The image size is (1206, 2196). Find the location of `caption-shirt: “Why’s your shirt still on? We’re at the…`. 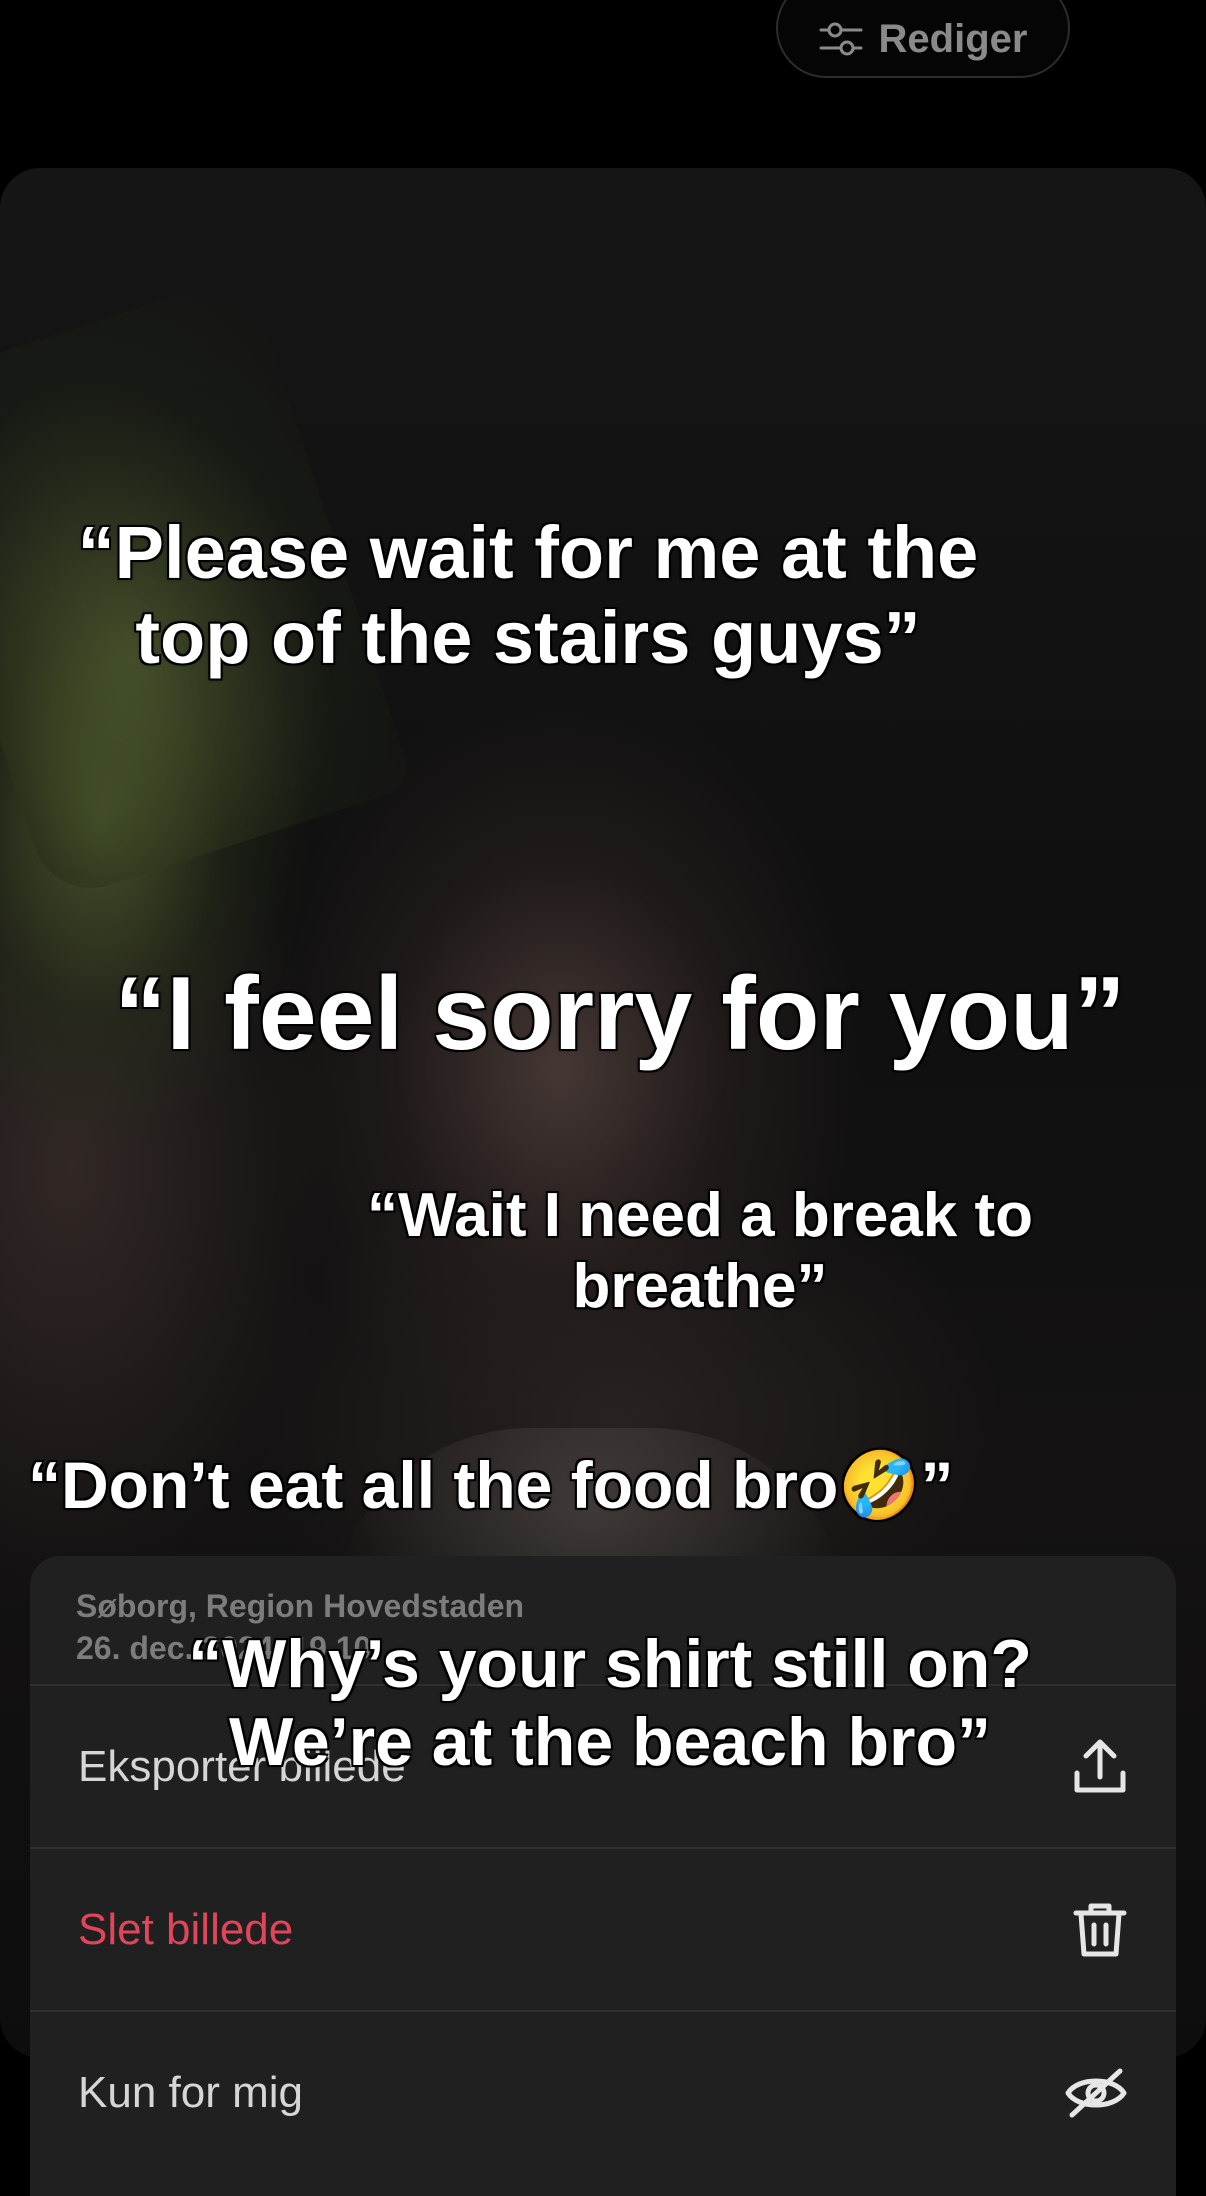

caption-shirt: “Why’s your shirt still on? We’re at the… is located at coordinates (610, 1703).